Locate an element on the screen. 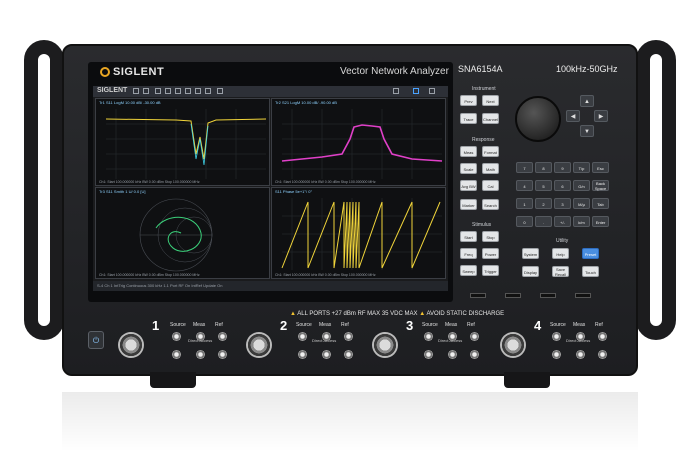 This screenshot has height=467, width=700. port-2-connector is located at coordinates (259, 345).